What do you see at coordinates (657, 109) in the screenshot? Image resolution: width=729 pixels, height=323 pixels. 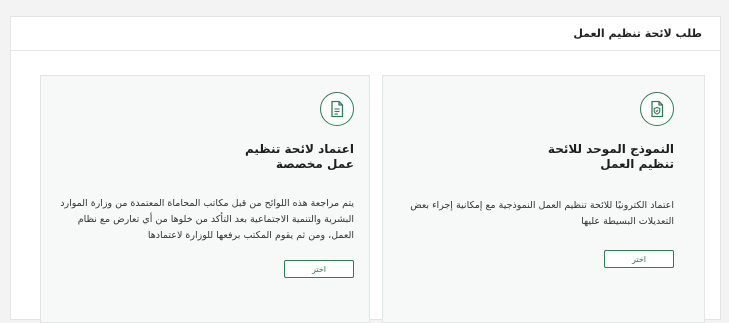 I see `shield-document-icon` at bounding box center [657, 109].